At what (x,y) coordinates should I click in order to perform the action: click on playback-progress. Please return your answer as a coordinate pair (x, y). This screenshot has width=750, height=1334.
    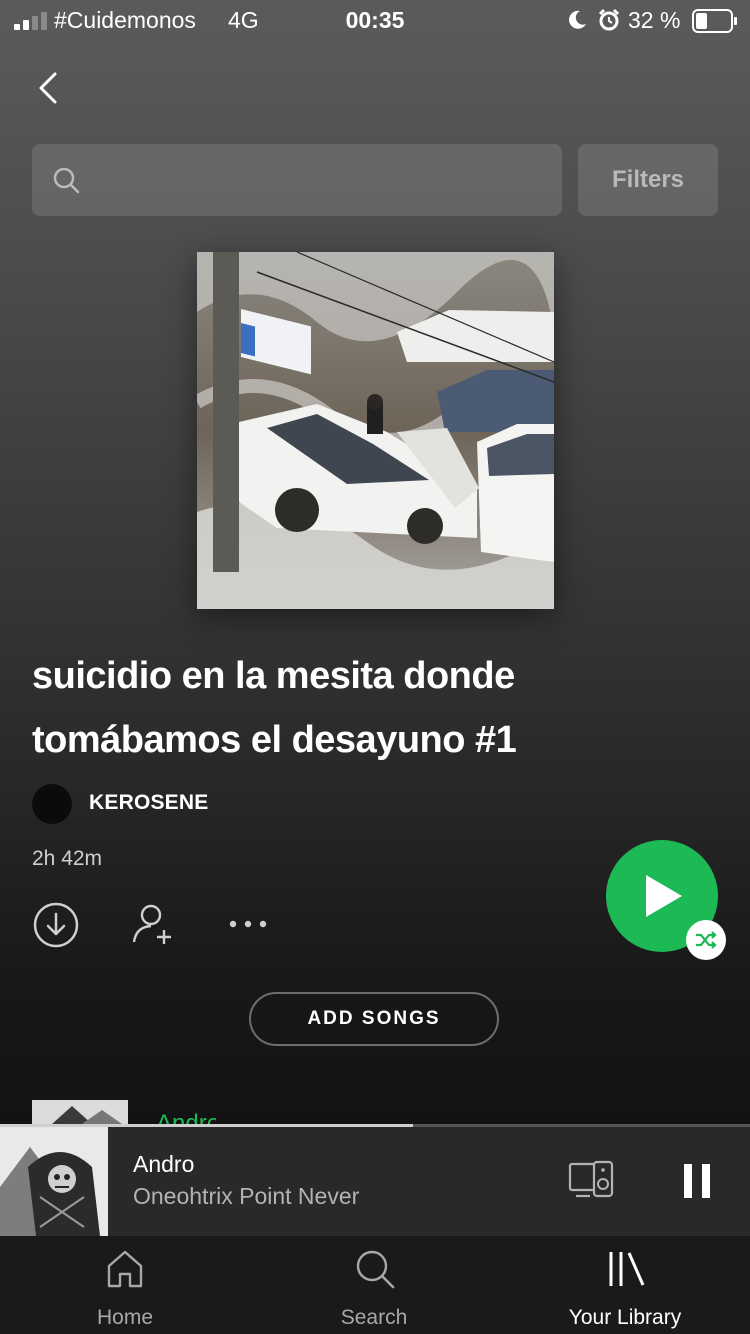
    Looking at the image, I should click on (375, 1125).